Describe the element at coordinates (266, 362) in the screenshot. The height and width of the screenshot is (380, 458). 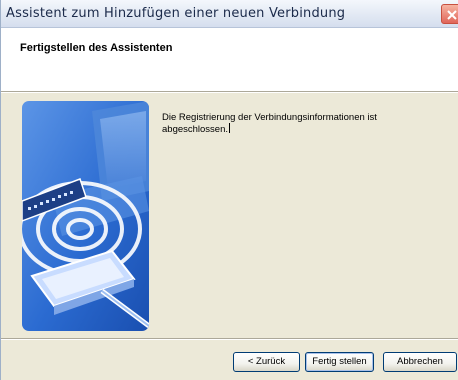
I see `back-button: < Zurück` at that location.